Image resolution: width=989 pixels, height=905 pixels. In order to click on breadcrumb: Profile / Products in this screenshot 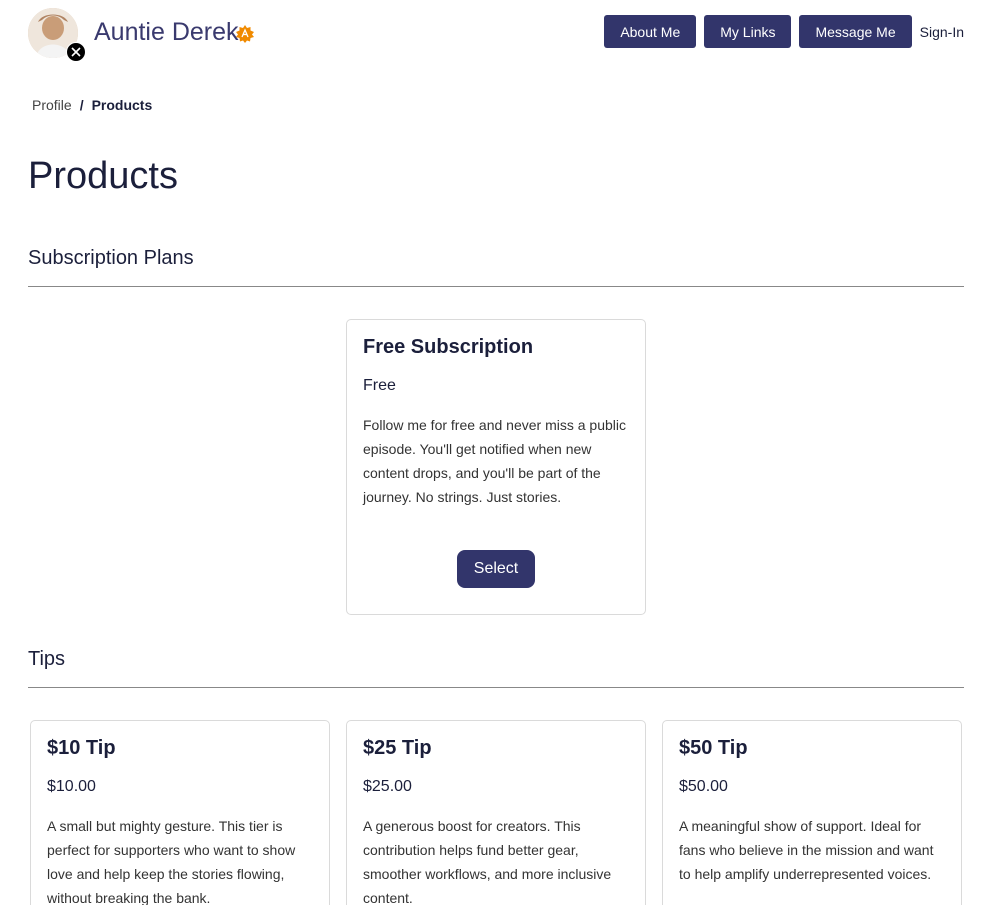, I will do `click(92, 105)`.